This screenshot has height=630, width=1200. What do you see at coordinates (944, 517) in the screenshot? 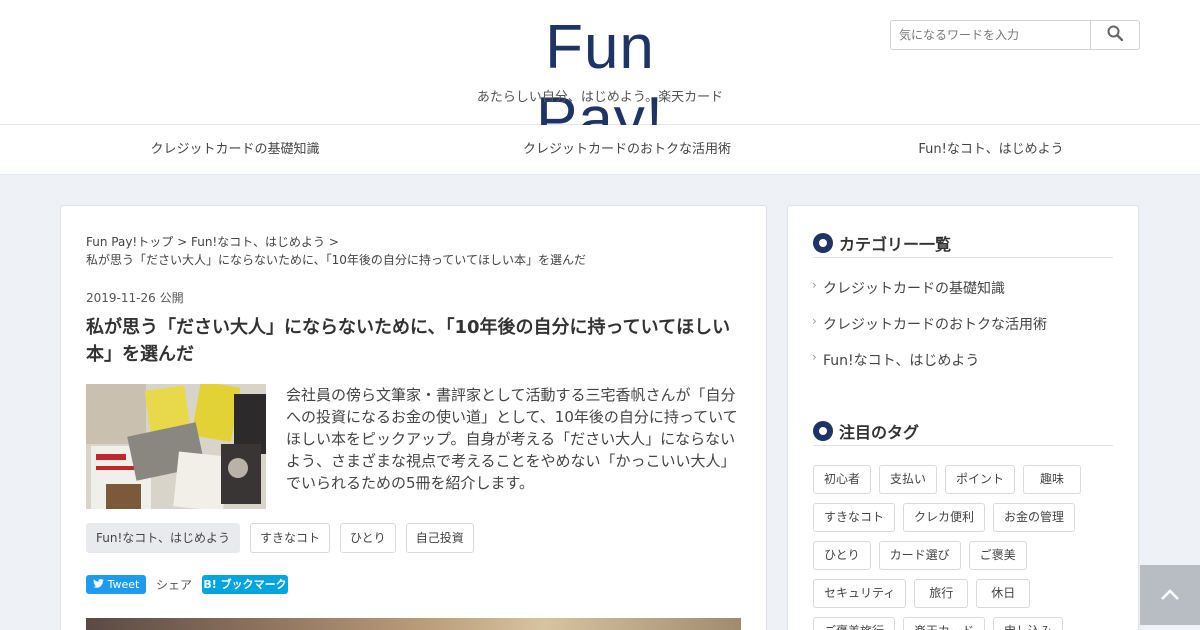
I see `tag-chip: クレカ便利` at bounding box center [944, 517].